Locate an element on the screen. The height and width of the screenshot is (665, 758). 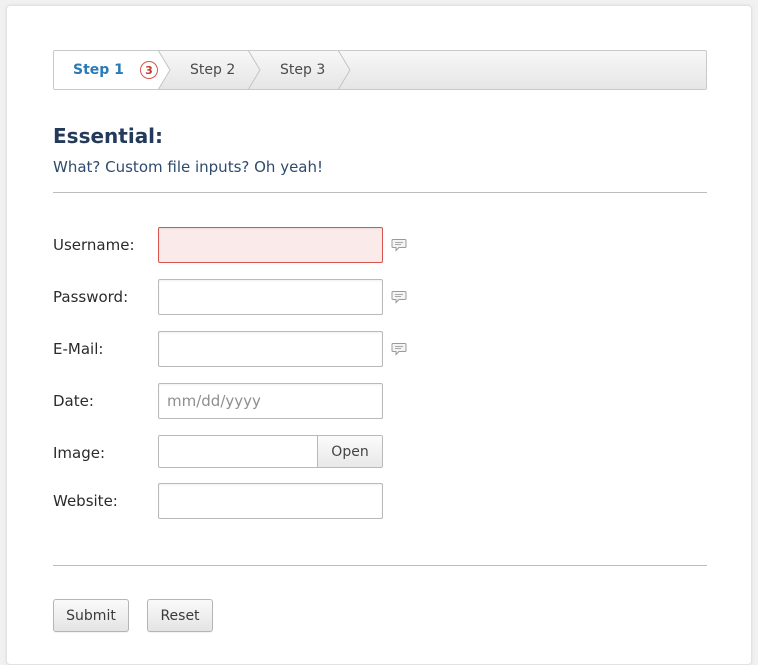
password-input is located at coordinates (270, 297).